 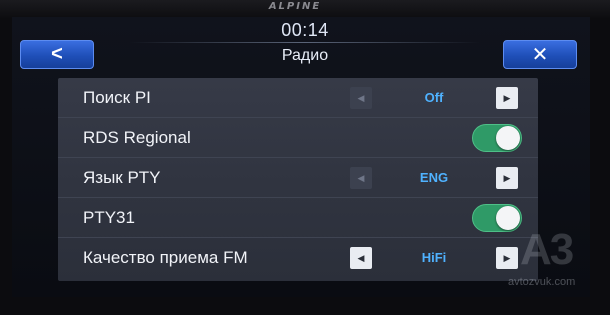 I want to click on close-button: ✕, so click(x=540, y=54).